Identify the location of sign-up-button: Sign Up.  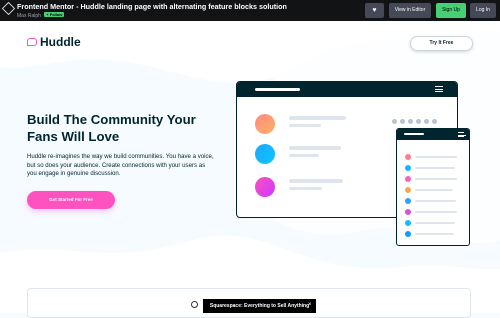
(451, 10).